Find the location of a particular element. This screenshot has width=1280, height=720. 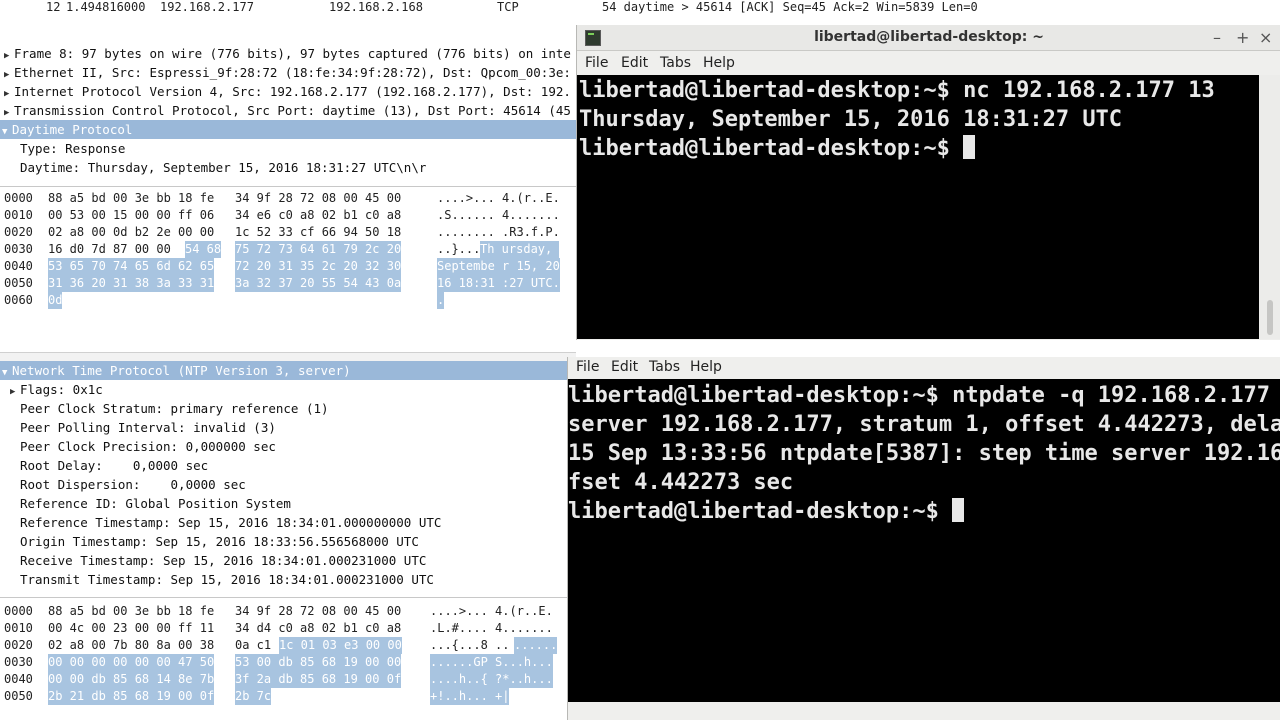

minimize-icon: – is located at coordinates (1217, 37).